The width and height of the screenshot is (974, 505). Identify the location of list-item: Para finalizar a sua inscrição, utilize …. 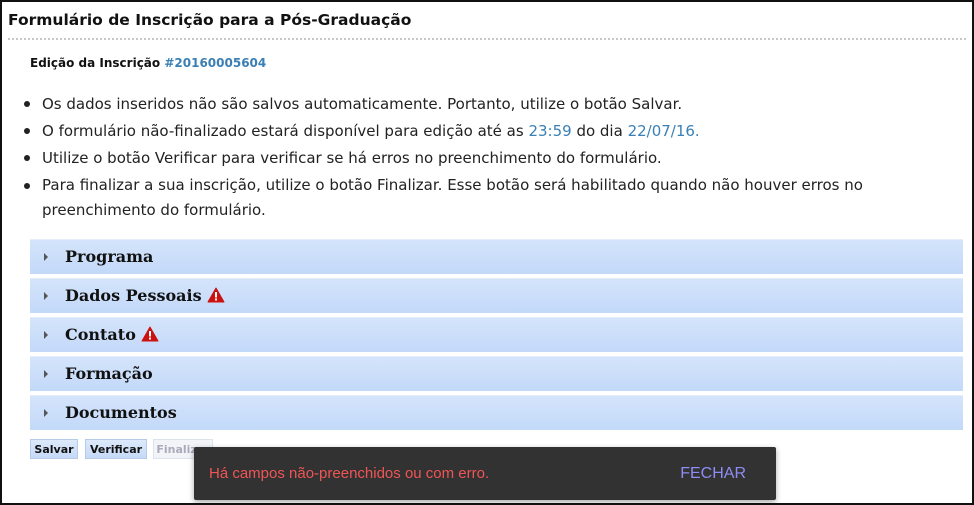
(465, 198).